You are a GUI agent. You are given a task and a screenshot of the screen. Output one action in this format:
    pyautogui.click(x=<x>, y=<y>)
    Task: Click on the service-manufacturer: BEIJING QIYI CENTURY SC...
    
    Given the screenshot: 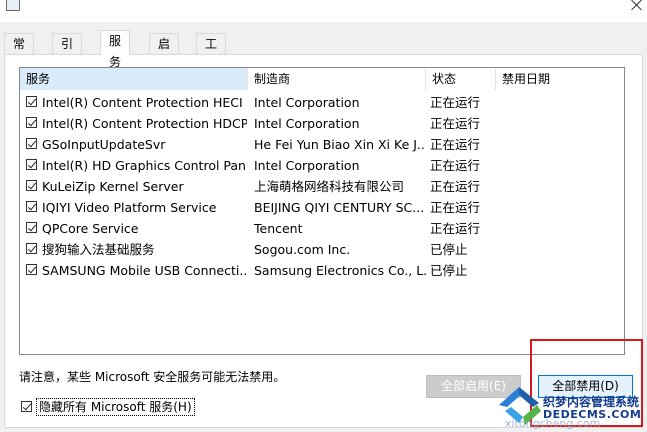 What is the action you would take?
    pyautogui.click(x=339, y=207)
    